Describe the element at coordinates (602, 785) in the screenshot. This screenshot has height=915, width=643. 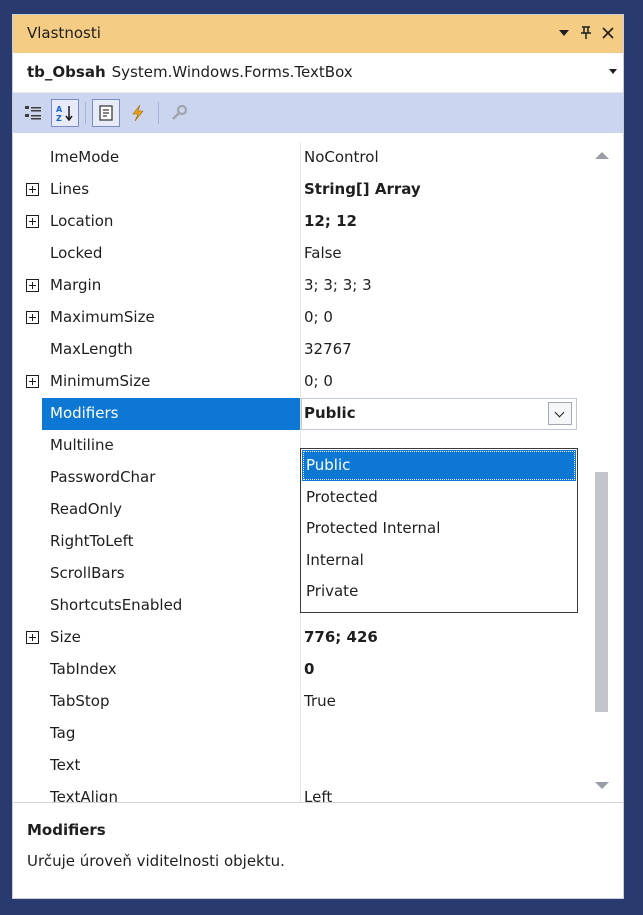
I see `scroll-down-arrow-icon` at that location.